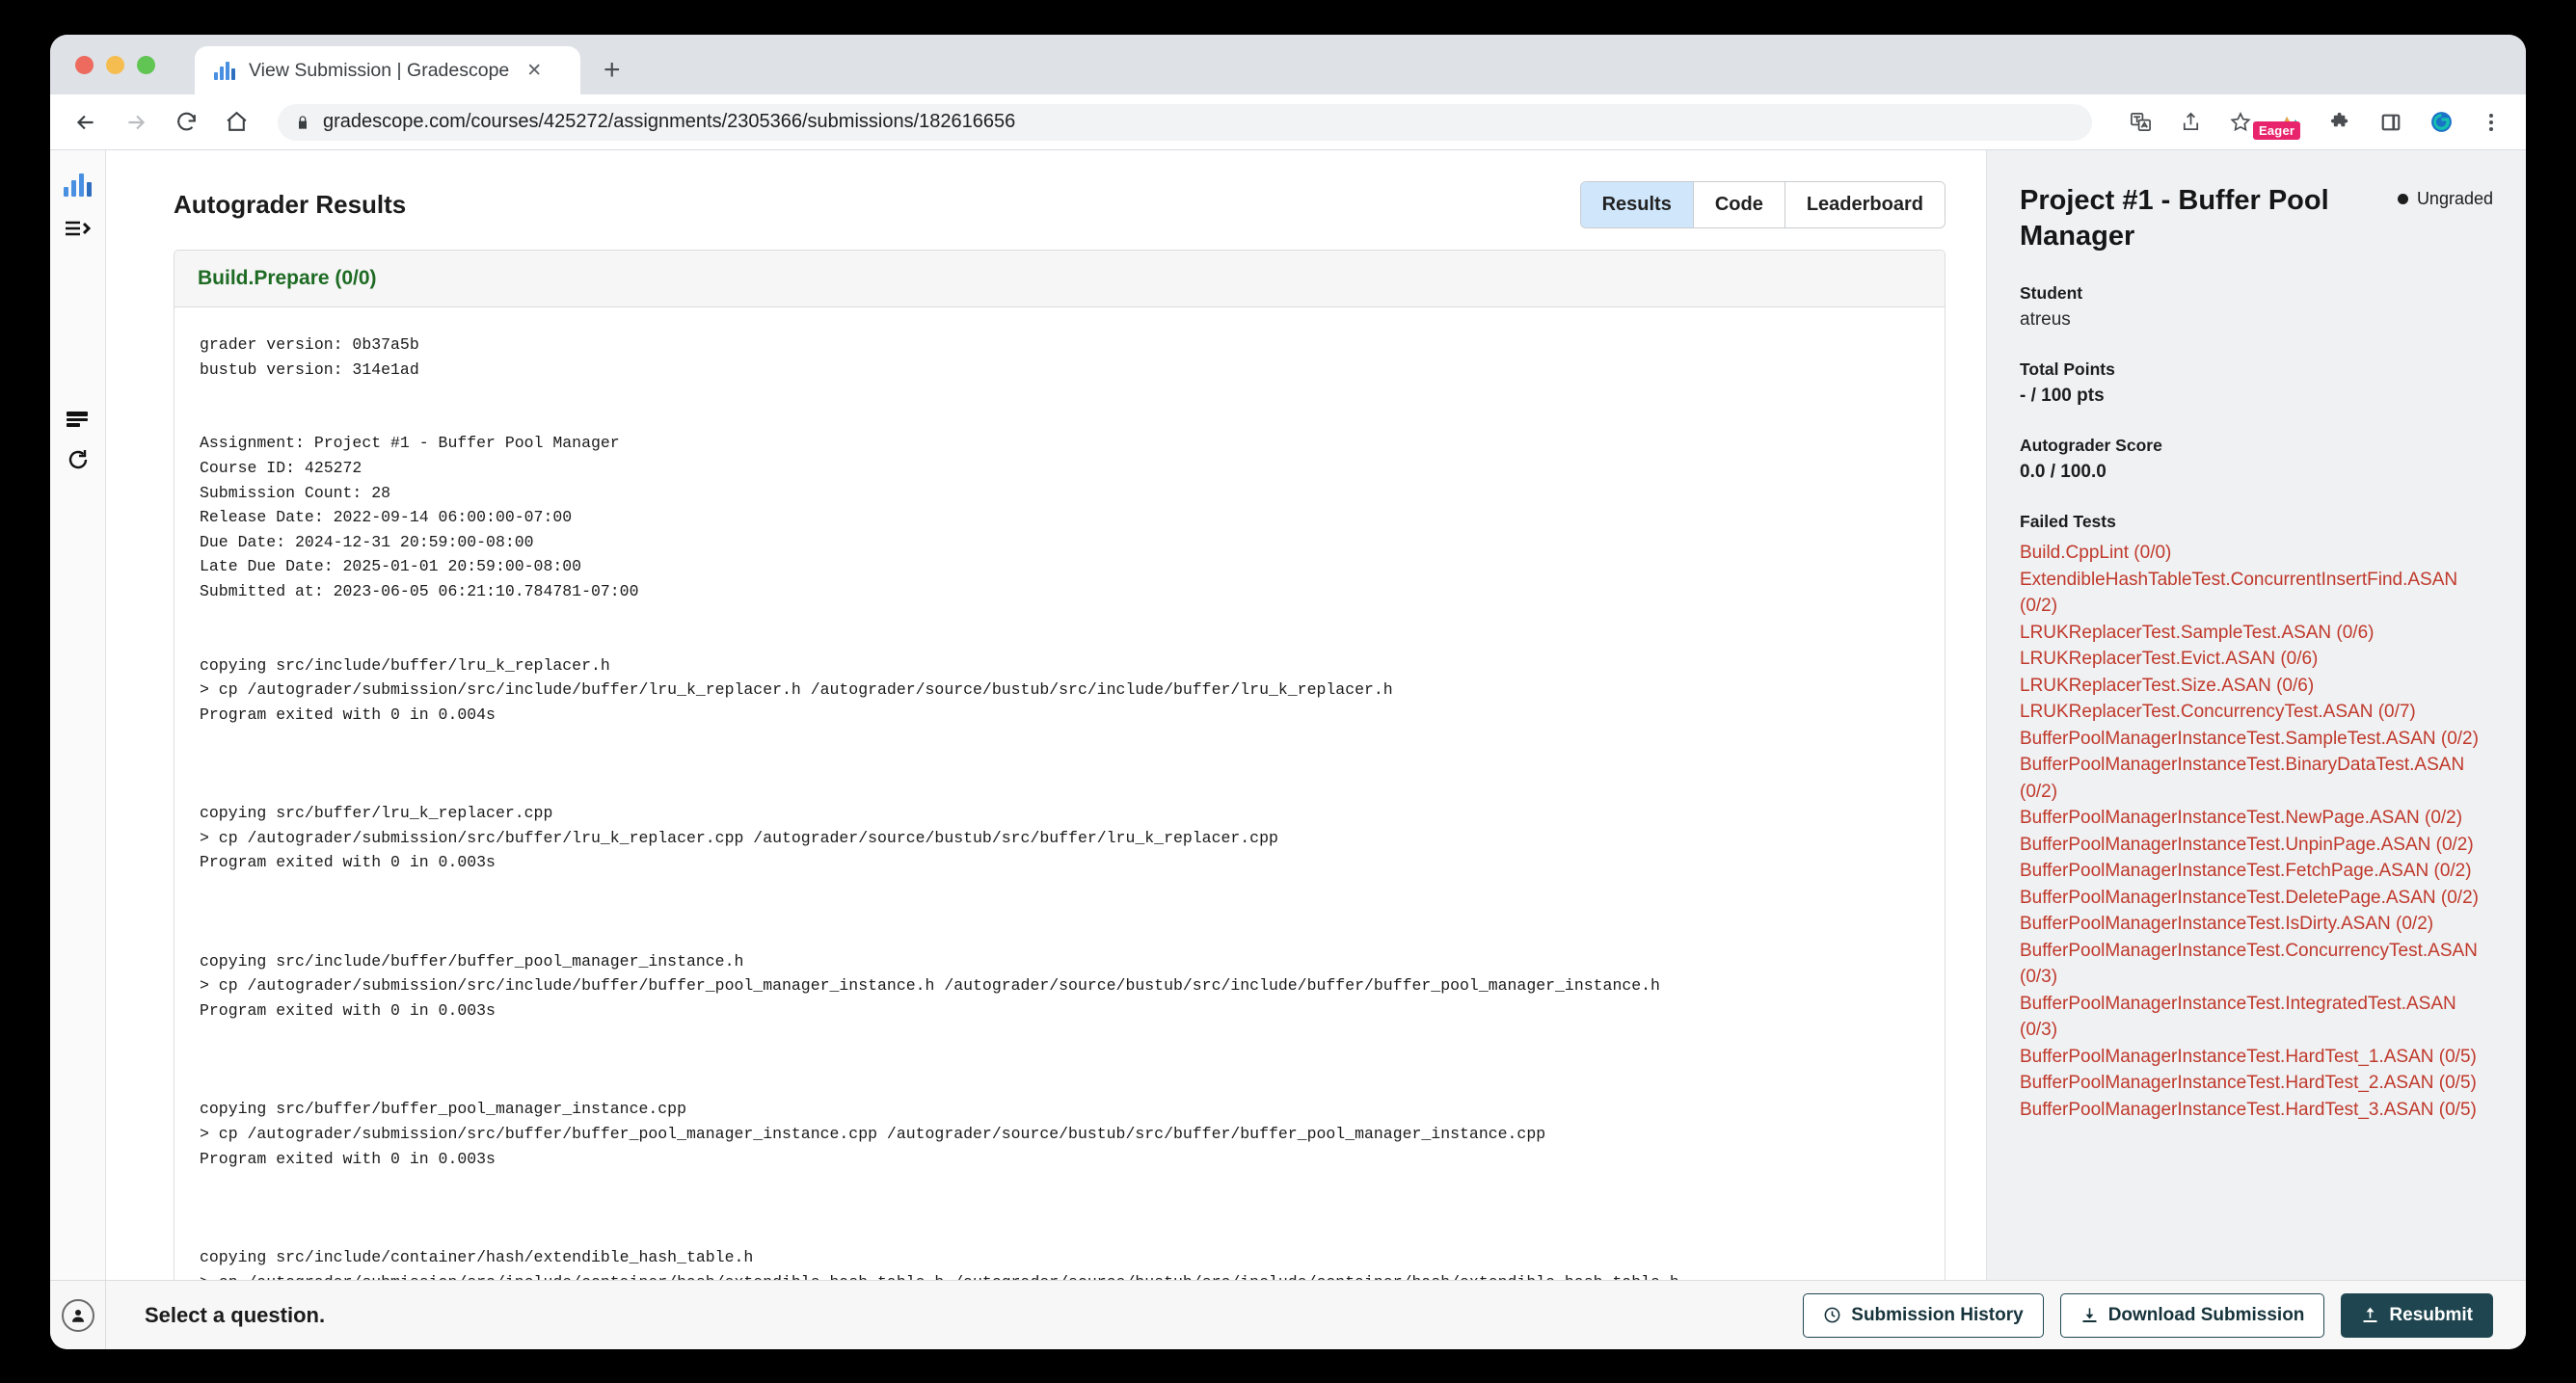 This screenshot has width=2576, height=1383. I want to click on view-tab-group: Results Code Leaderboard, so click(1762, 204).